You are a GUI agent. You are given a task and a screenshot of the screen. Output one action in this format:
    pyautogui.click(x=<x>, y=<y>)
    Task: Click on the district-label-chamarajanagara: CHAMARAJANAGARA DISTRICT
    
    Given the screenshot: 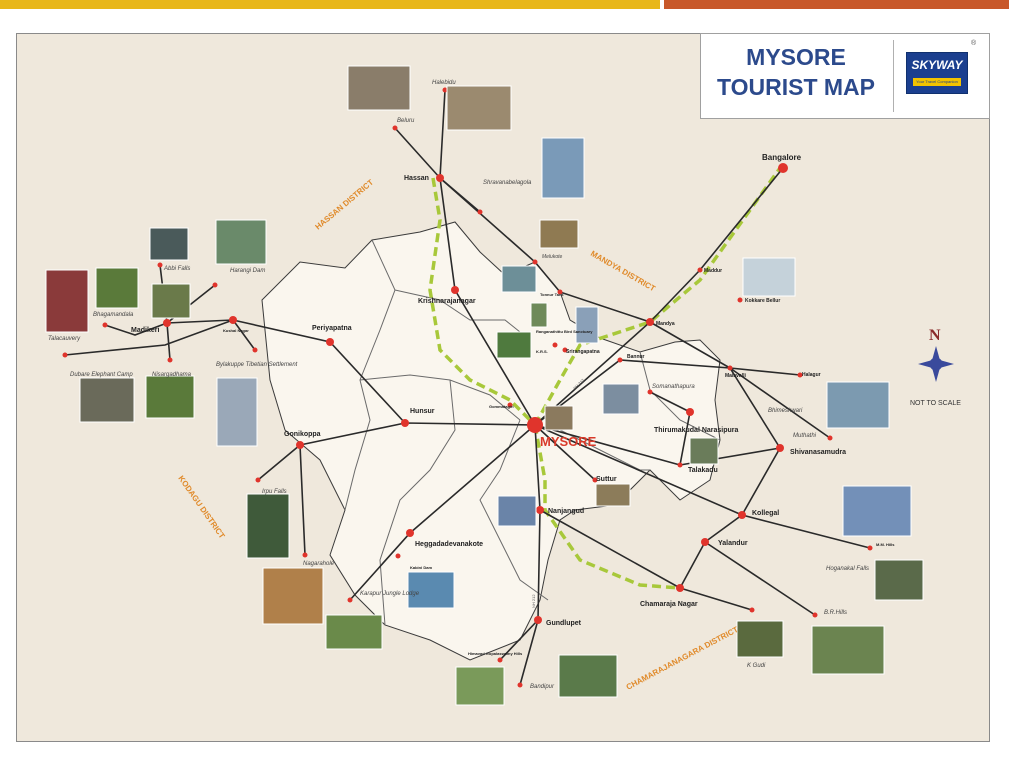 What is the action you would take?
    pyautogui.click(x=682, y=658)
    